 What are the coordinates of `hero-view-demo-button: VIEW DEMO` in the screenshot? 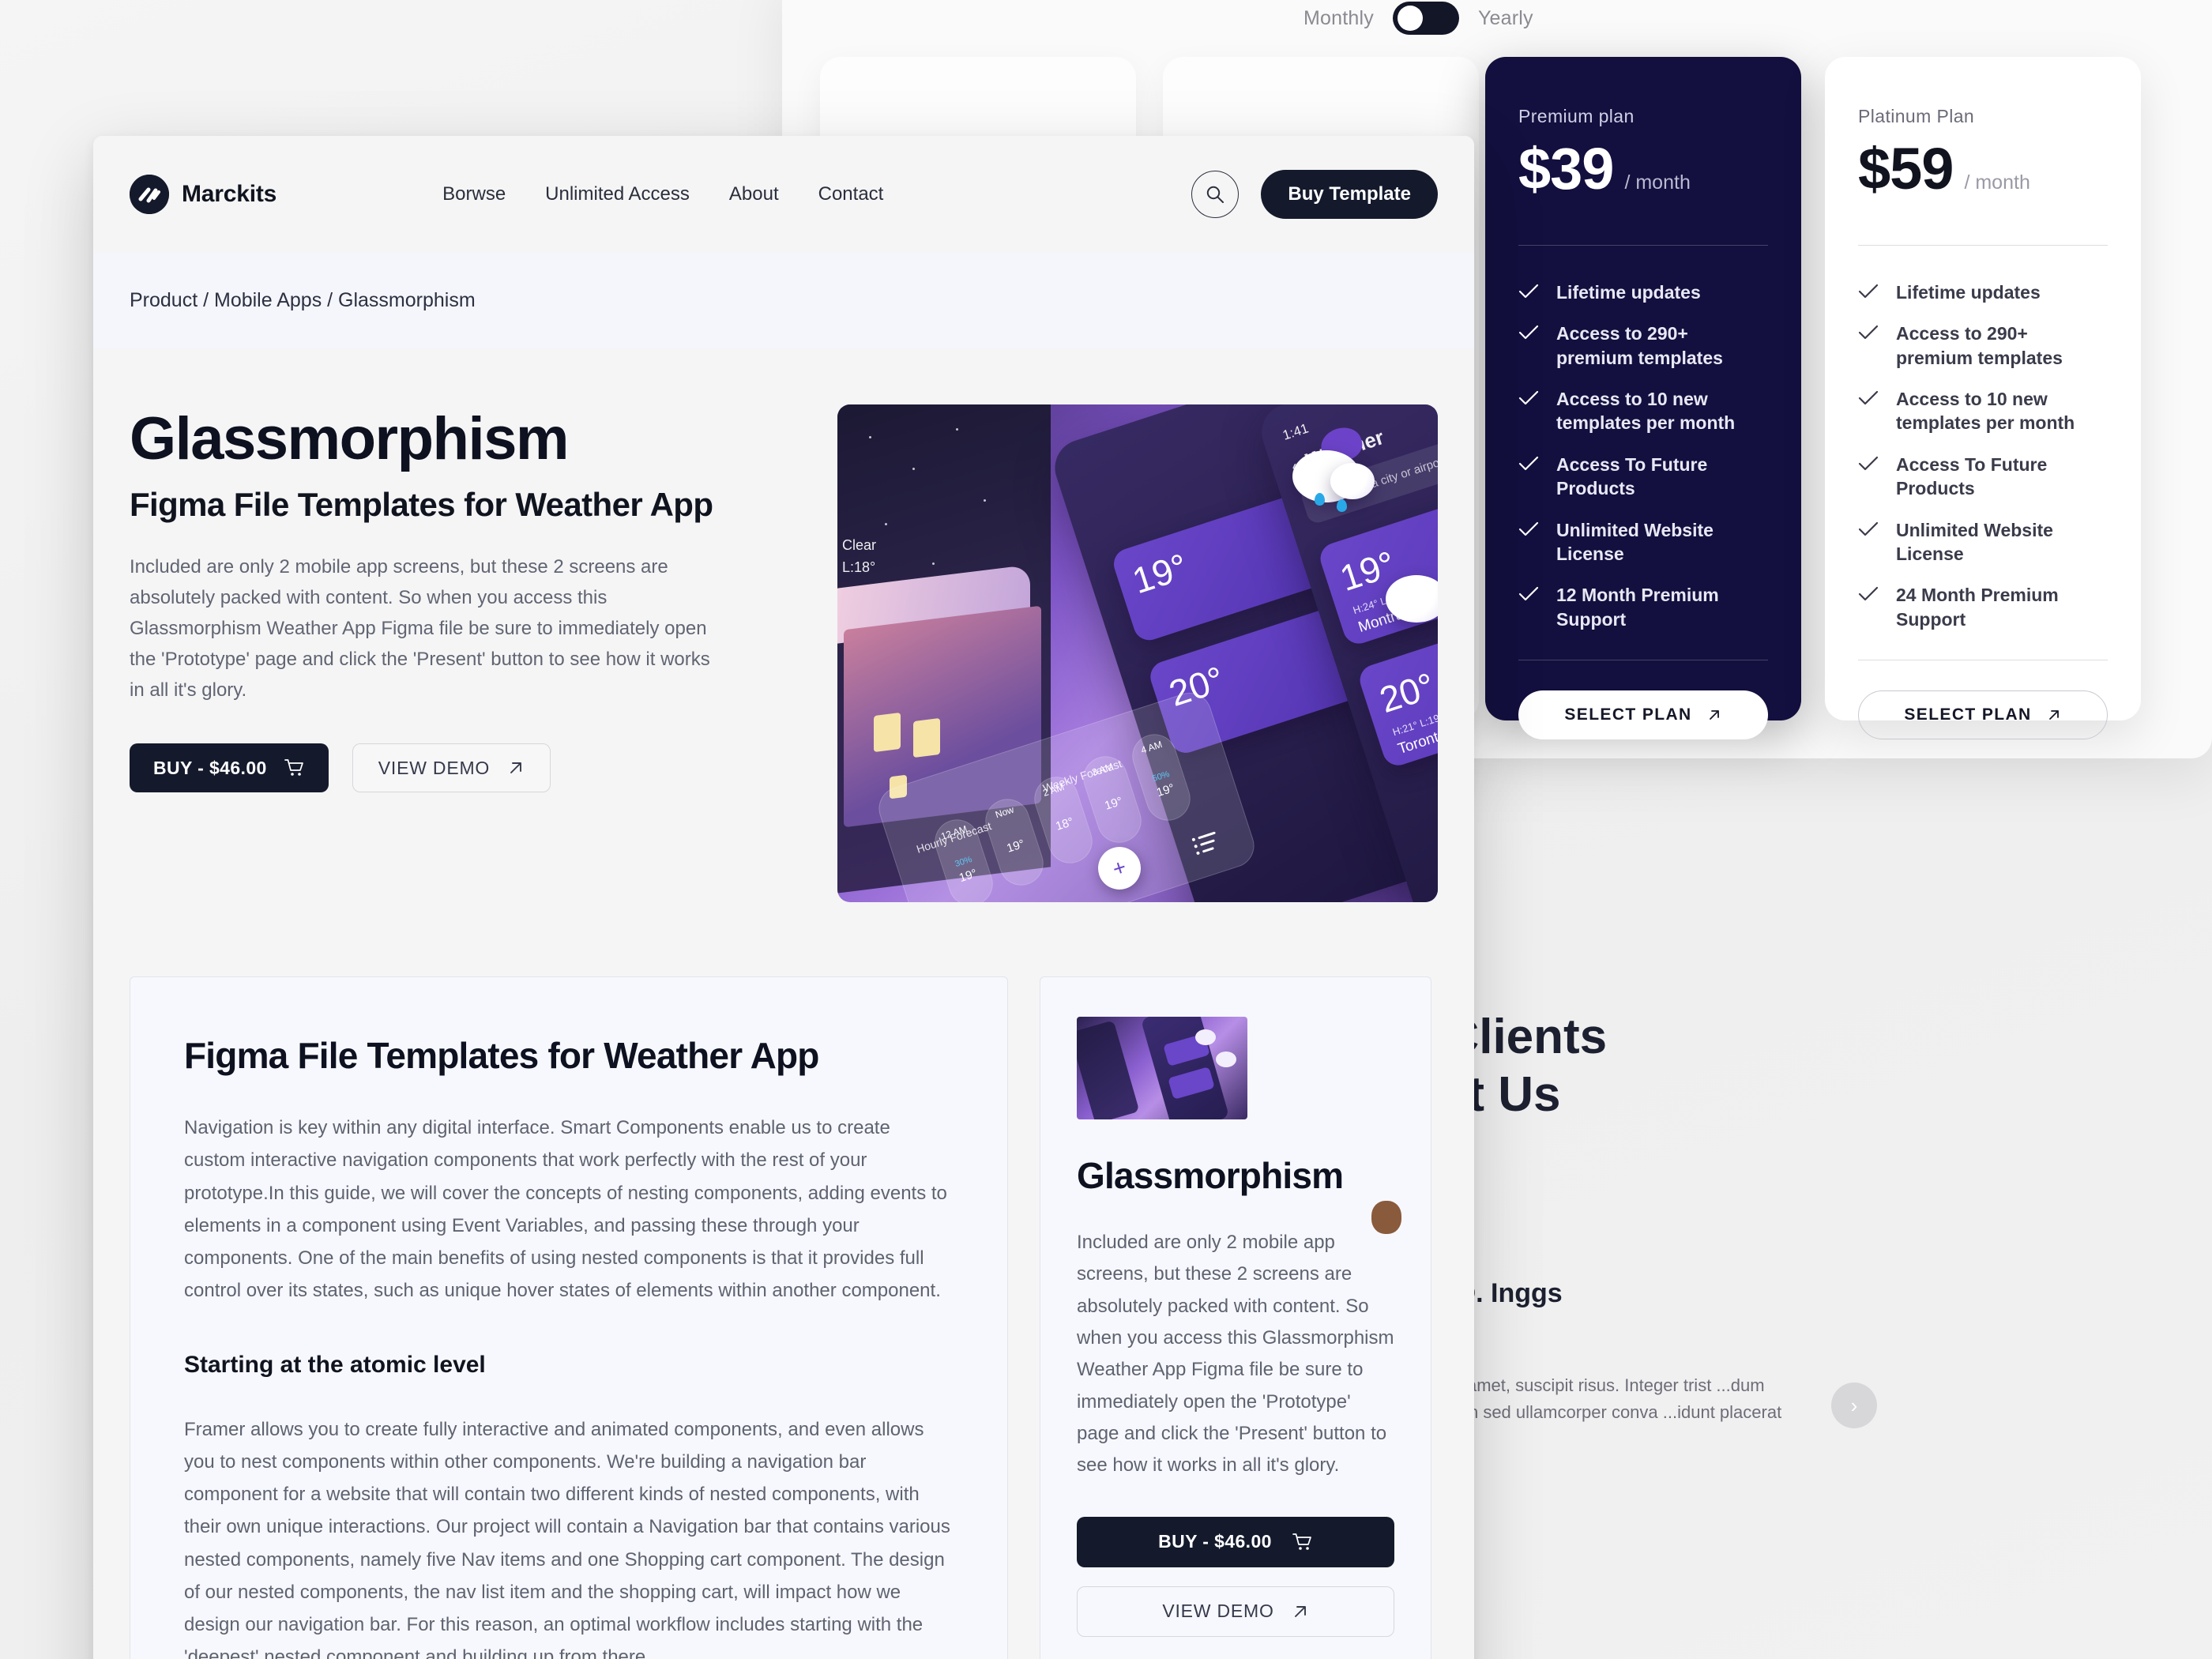 It's located at (452, 768).